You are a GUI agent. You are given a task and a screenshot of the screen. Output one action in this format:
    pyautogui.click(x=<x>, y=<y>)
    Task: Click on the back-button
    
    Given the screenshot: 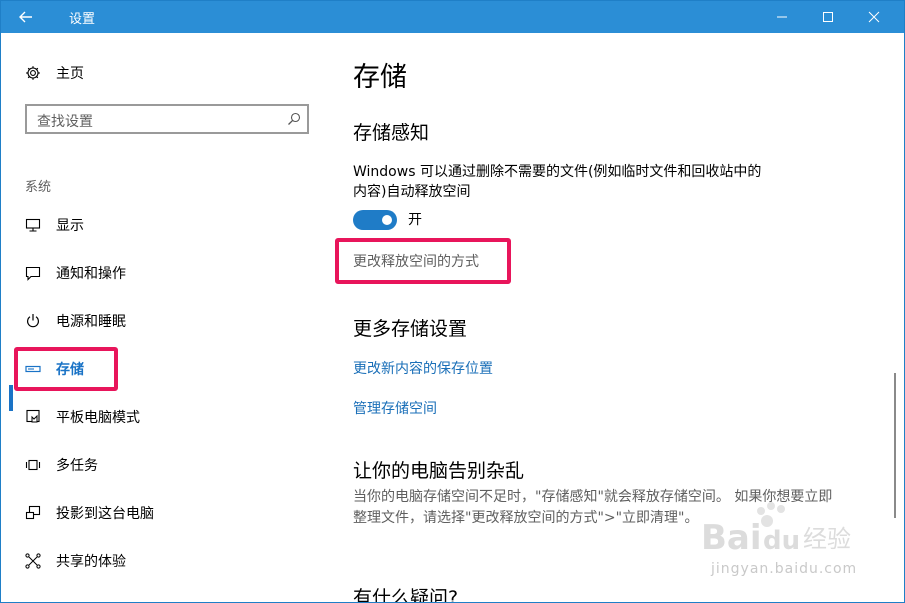 What is the action you would take?
    pyautogui.click(x=26, y=17)
    